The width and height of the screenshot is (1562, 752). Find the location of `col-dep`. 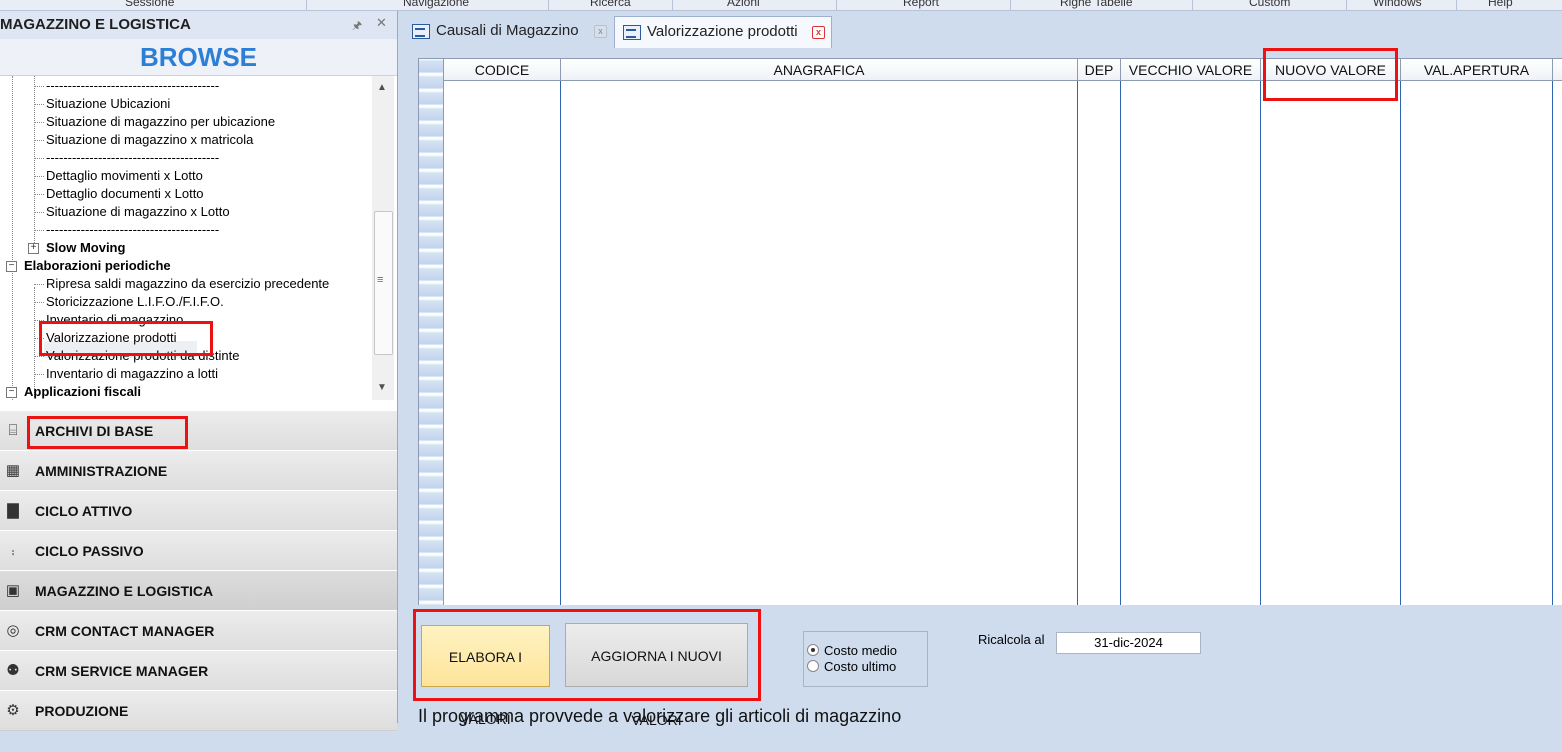

col-dep is located at coordinates (1099, 343).